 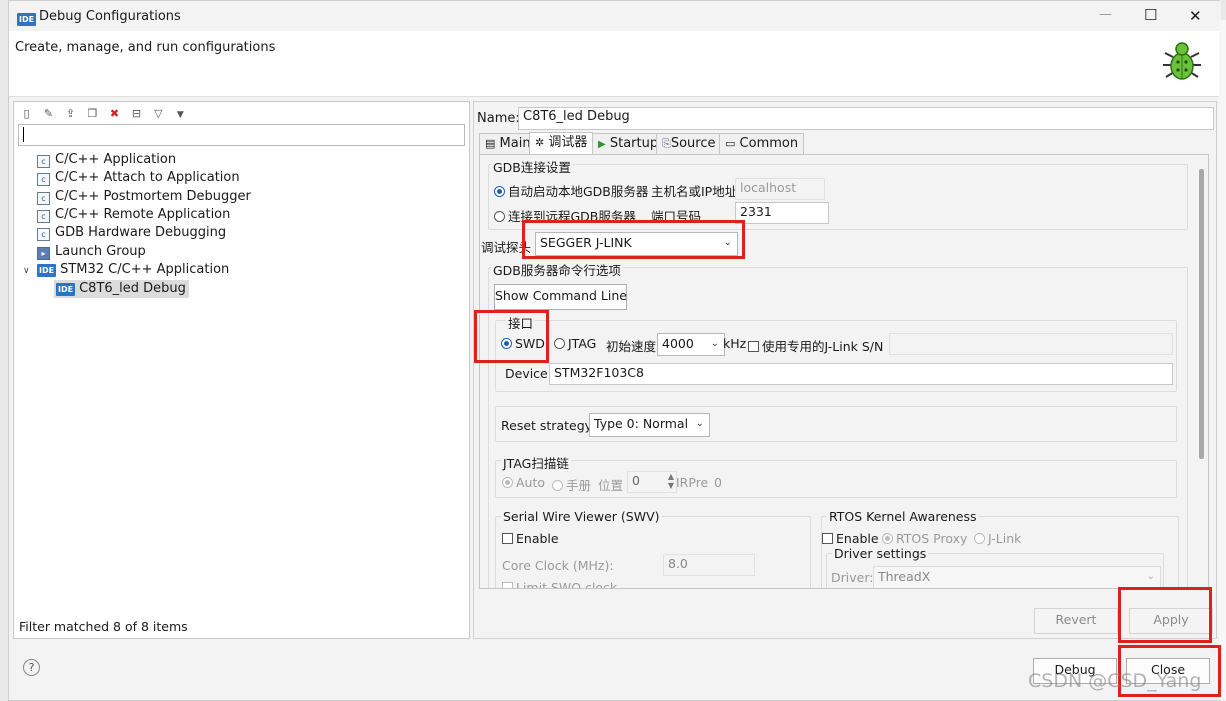 I want to click on port-field: 2331, so click(x=782, y=213).